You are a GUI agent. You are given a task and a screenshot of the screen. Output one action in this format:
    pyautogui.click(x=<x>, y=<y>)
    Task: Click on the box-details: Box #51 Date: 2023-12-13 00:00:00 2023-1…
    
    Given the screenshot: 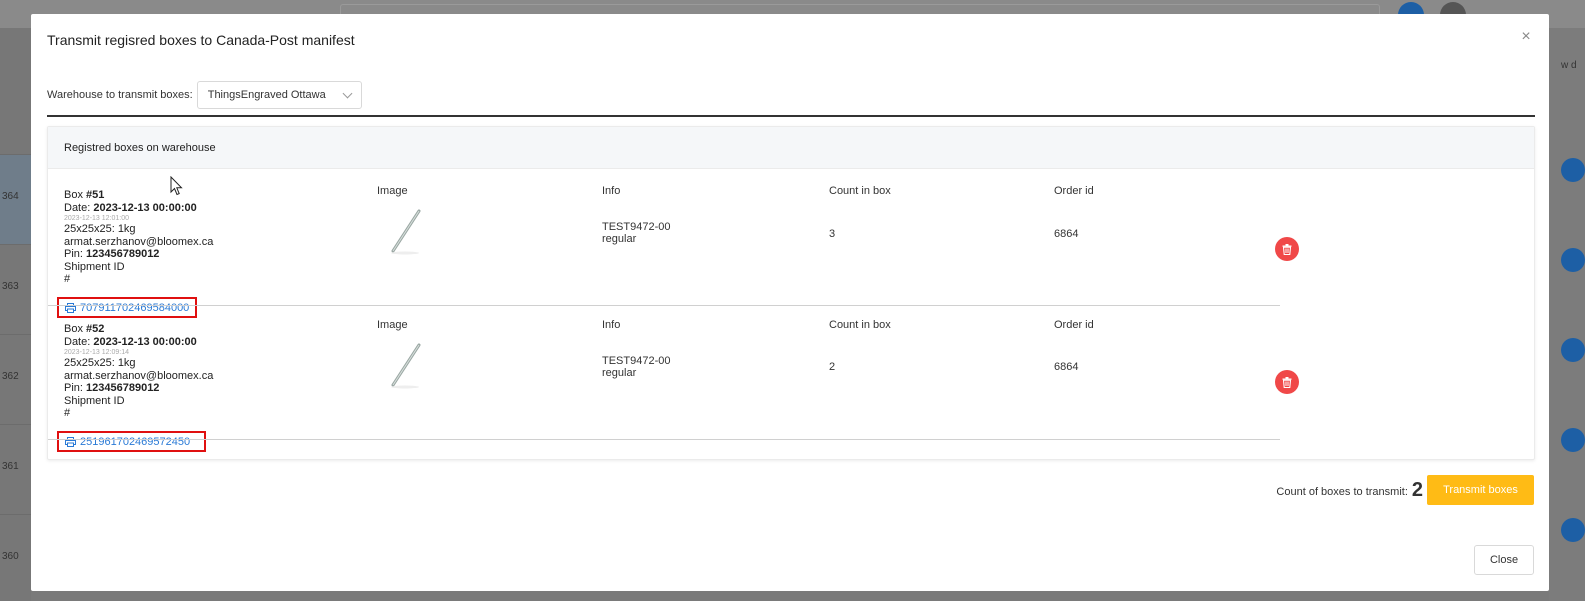 What is the action you would take?
    pyautogui.click(x=138, y=237)
    